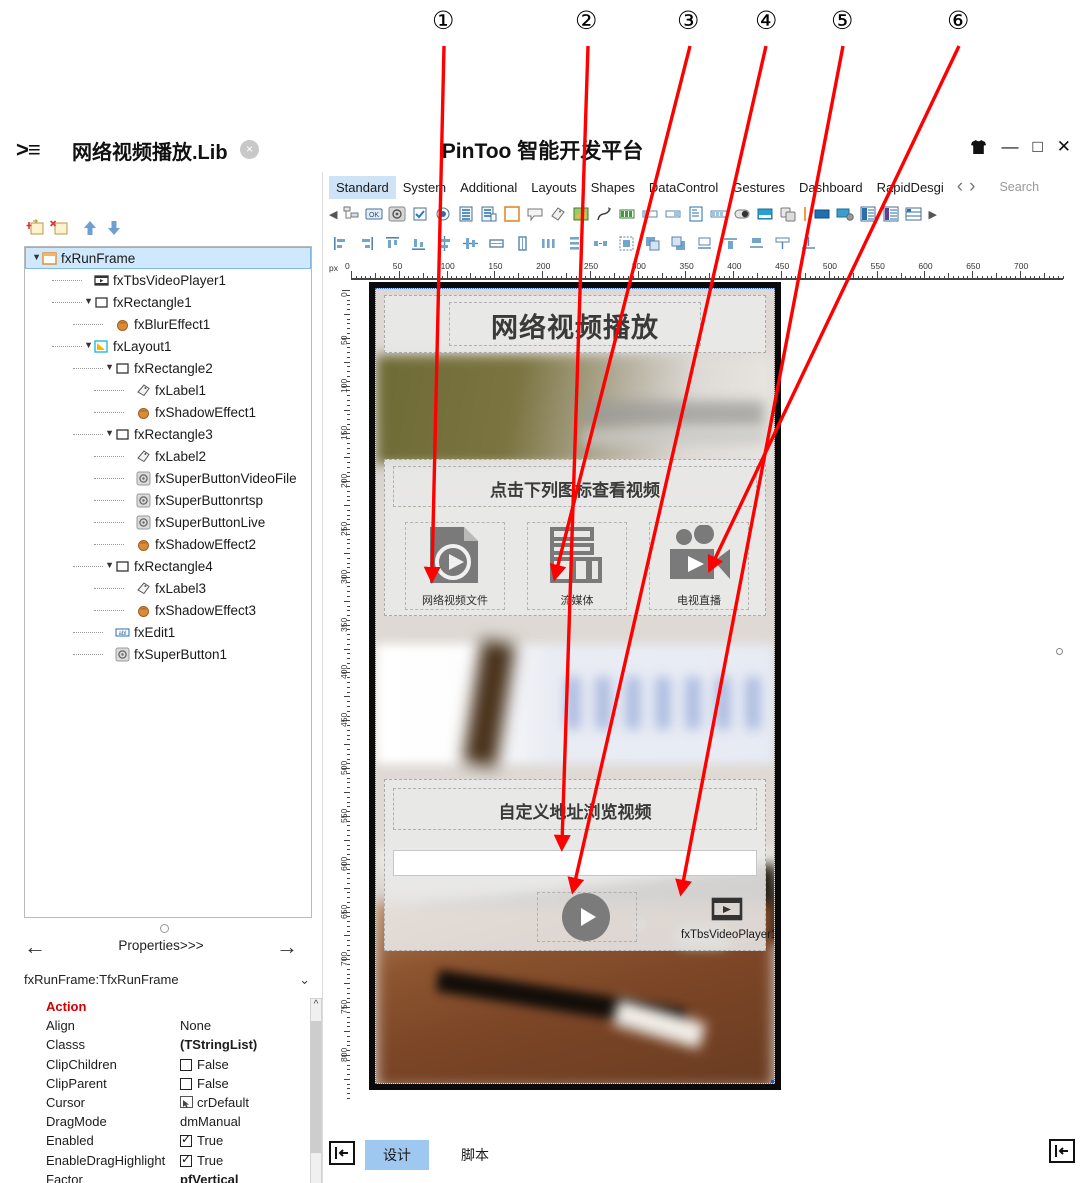 The width and height of the screenshot is (1085, 1183). I want to click on tree-item-fxsuperbuttonrtsp: fxSuperButtonrtsp, so click(168, 500).